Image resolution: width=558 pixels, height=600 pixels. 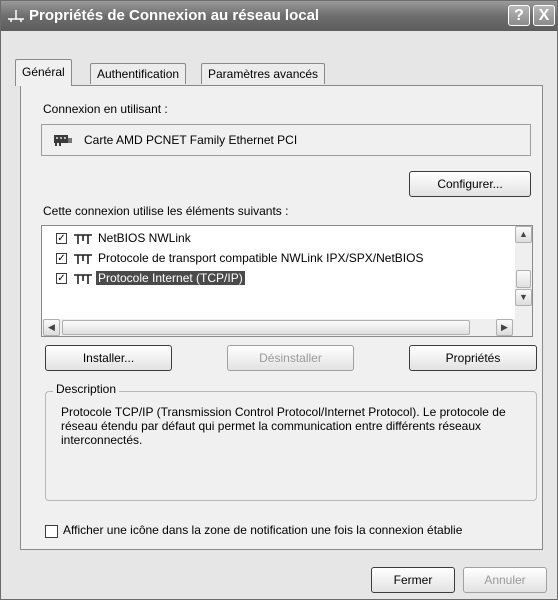 What do you see at coordinates (523, 234) in the screenshot?
I see `scroll-up-icon: ▲` at bounding box center [523, 234].